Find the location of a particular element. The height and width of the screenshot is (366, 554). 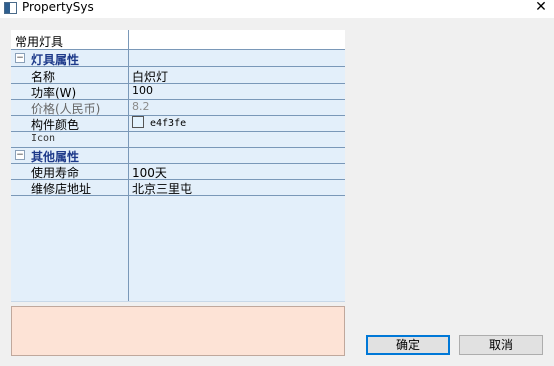

property-value-color: e4f3fe is located at coordinates (159, 122).